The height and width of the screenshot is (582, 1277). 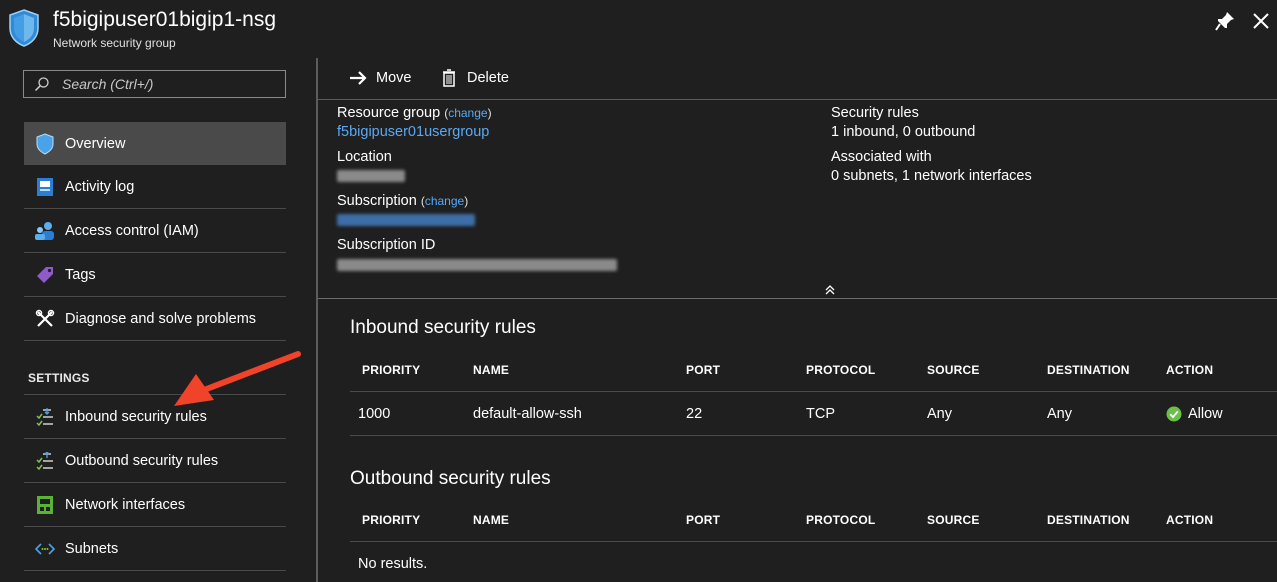 What do you see at coordinates (80, 274) in the screenshot?
I see `sidebar-item-label: Tags` at bounding box center [80, 274].